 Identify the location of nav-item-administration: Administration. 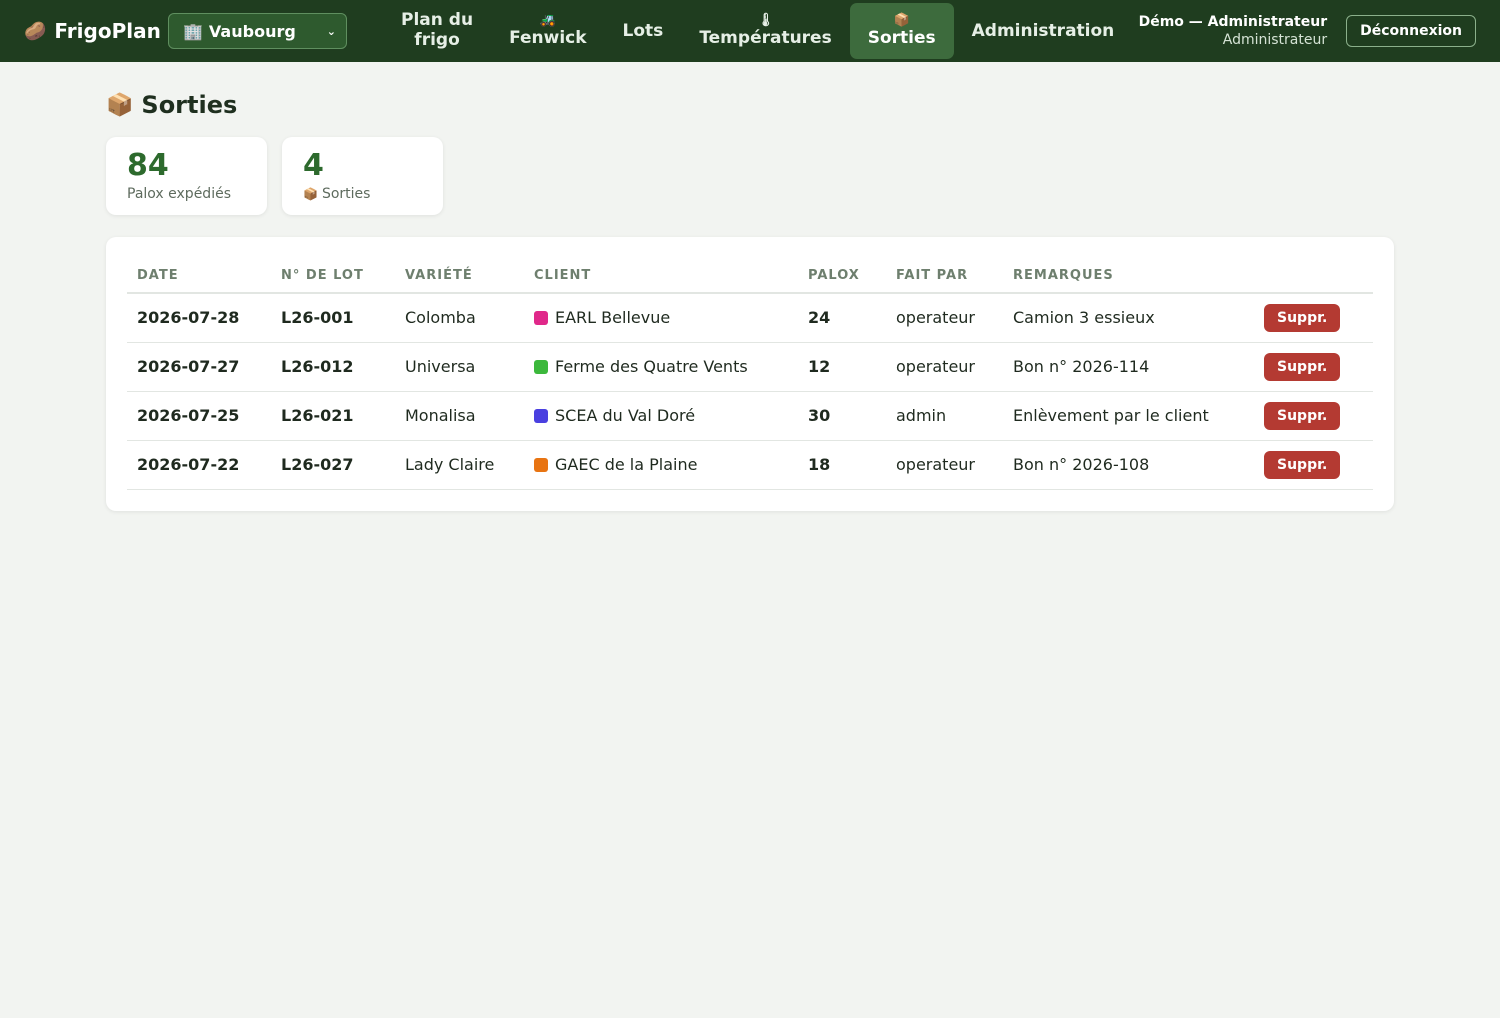
(1043, 31).